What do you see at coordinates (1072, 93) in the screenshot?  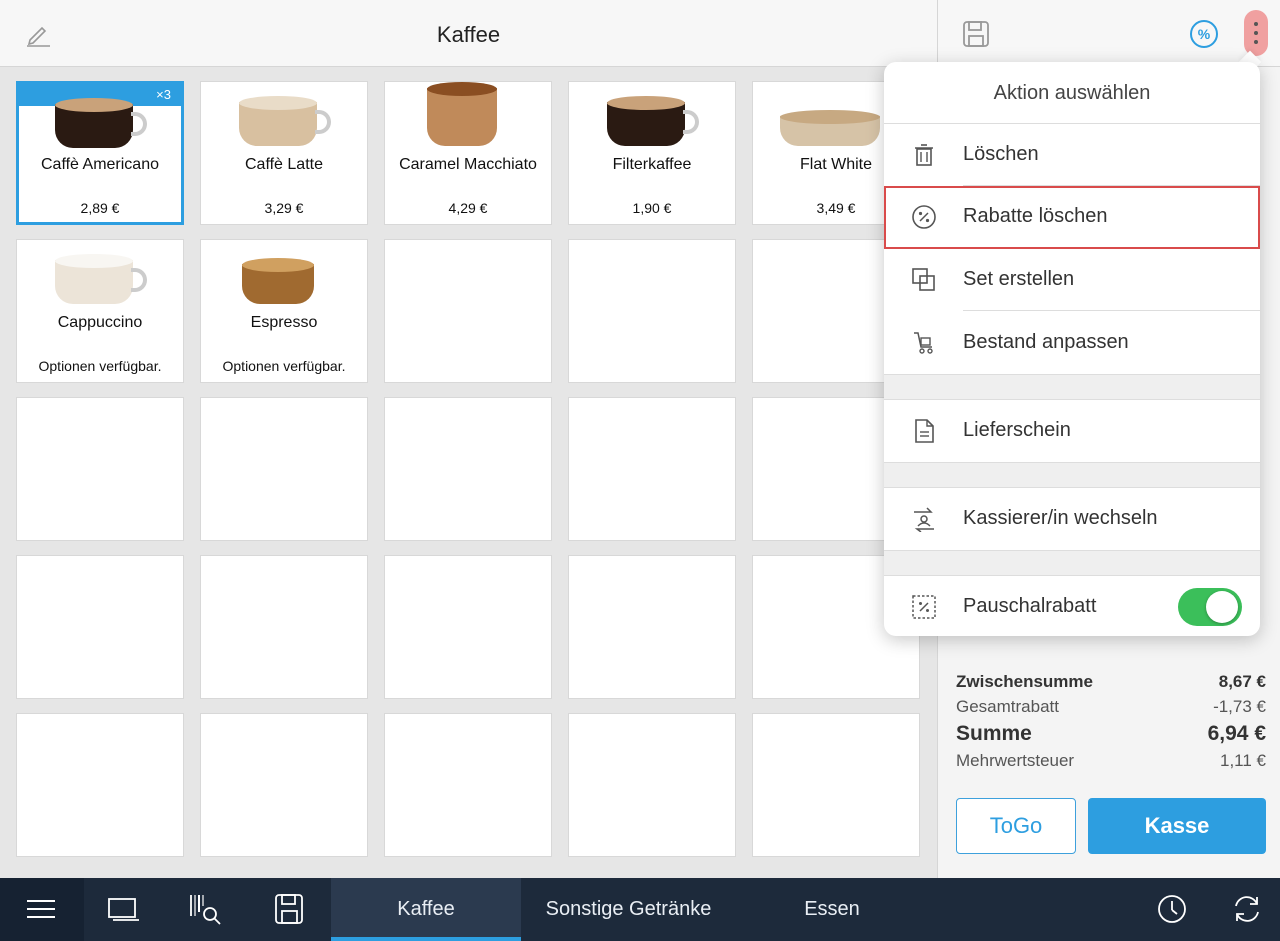 I see `menu-title: Aktion auswählen` at bounding box center [1072, 93].